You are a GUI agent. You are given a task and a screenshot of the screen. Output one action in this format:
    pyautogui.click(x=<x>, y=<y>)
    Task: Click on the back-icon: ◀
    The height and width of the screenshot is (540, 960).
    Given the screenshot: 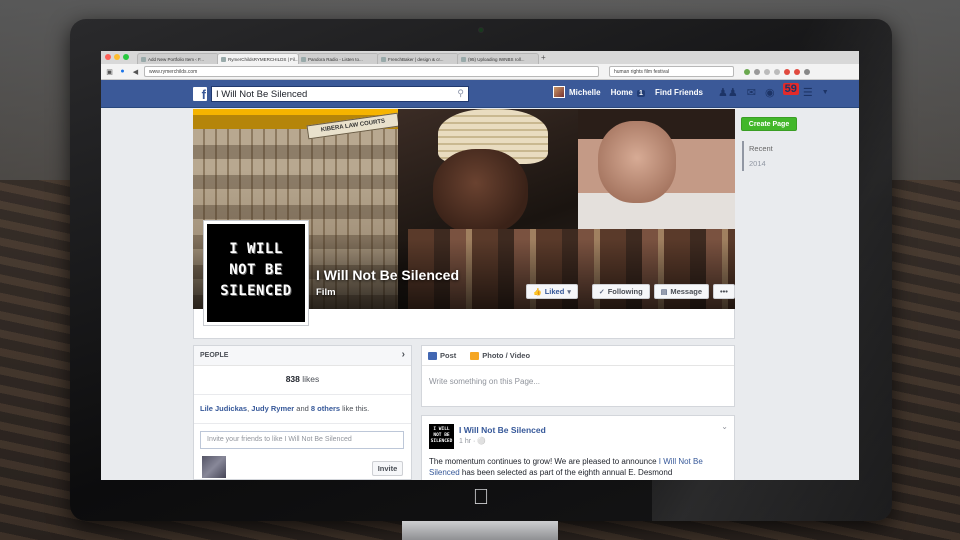 What is the action you would take?
    pyautogui.click(x=135, y=72)
    